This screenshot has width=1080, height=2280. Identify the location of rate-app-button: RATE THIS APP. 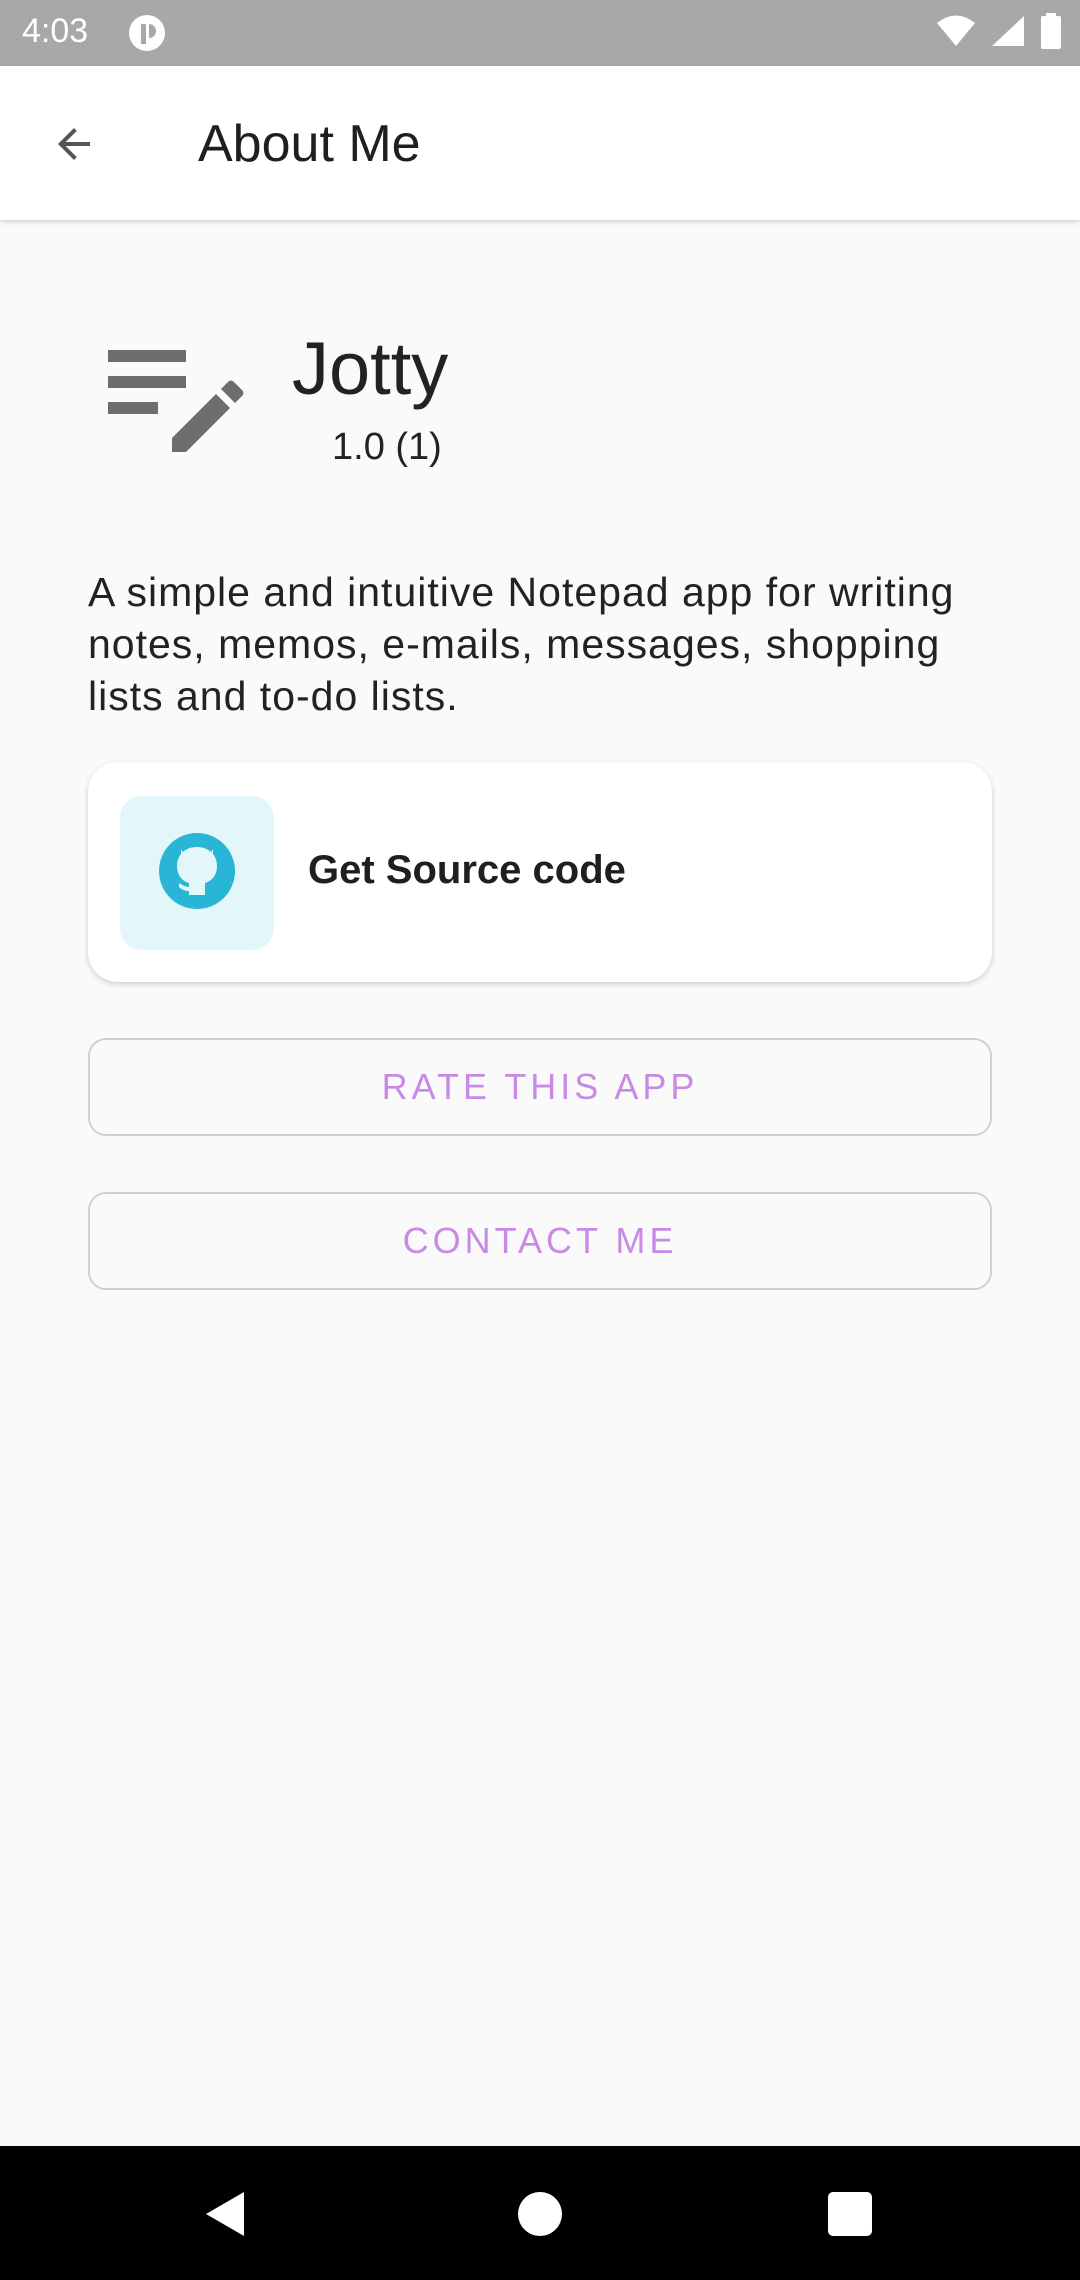
(540, 1087).